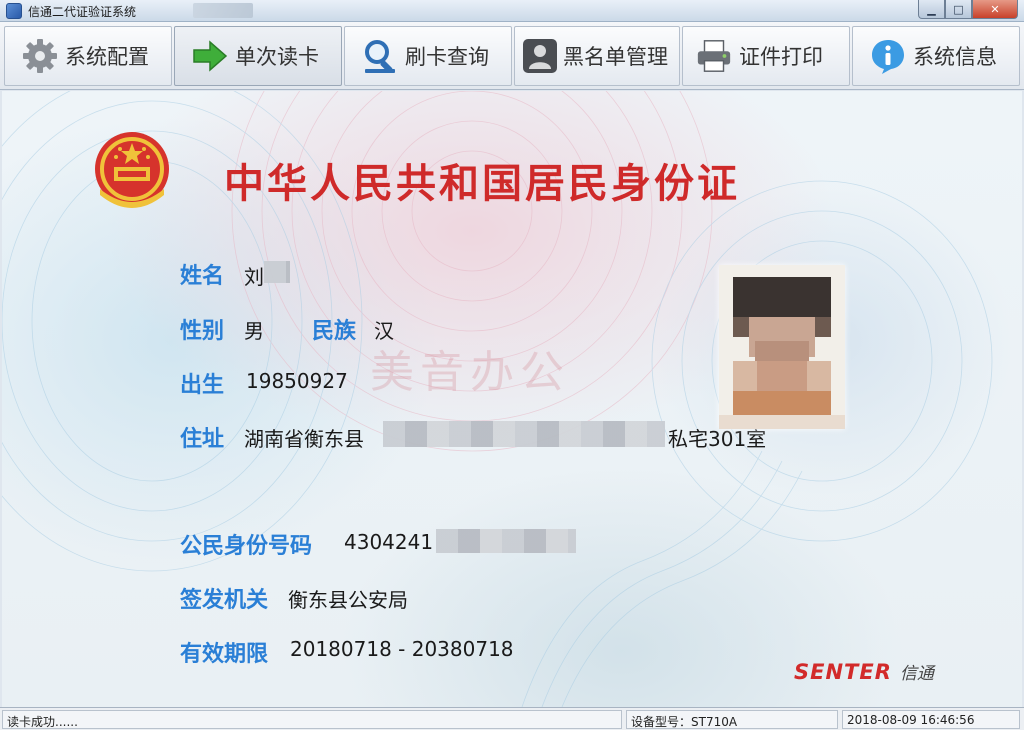  What do you see at coordinates (995, 9) in the screenshot?
I see `close-button: ✕` at bounding box center [995, 9].